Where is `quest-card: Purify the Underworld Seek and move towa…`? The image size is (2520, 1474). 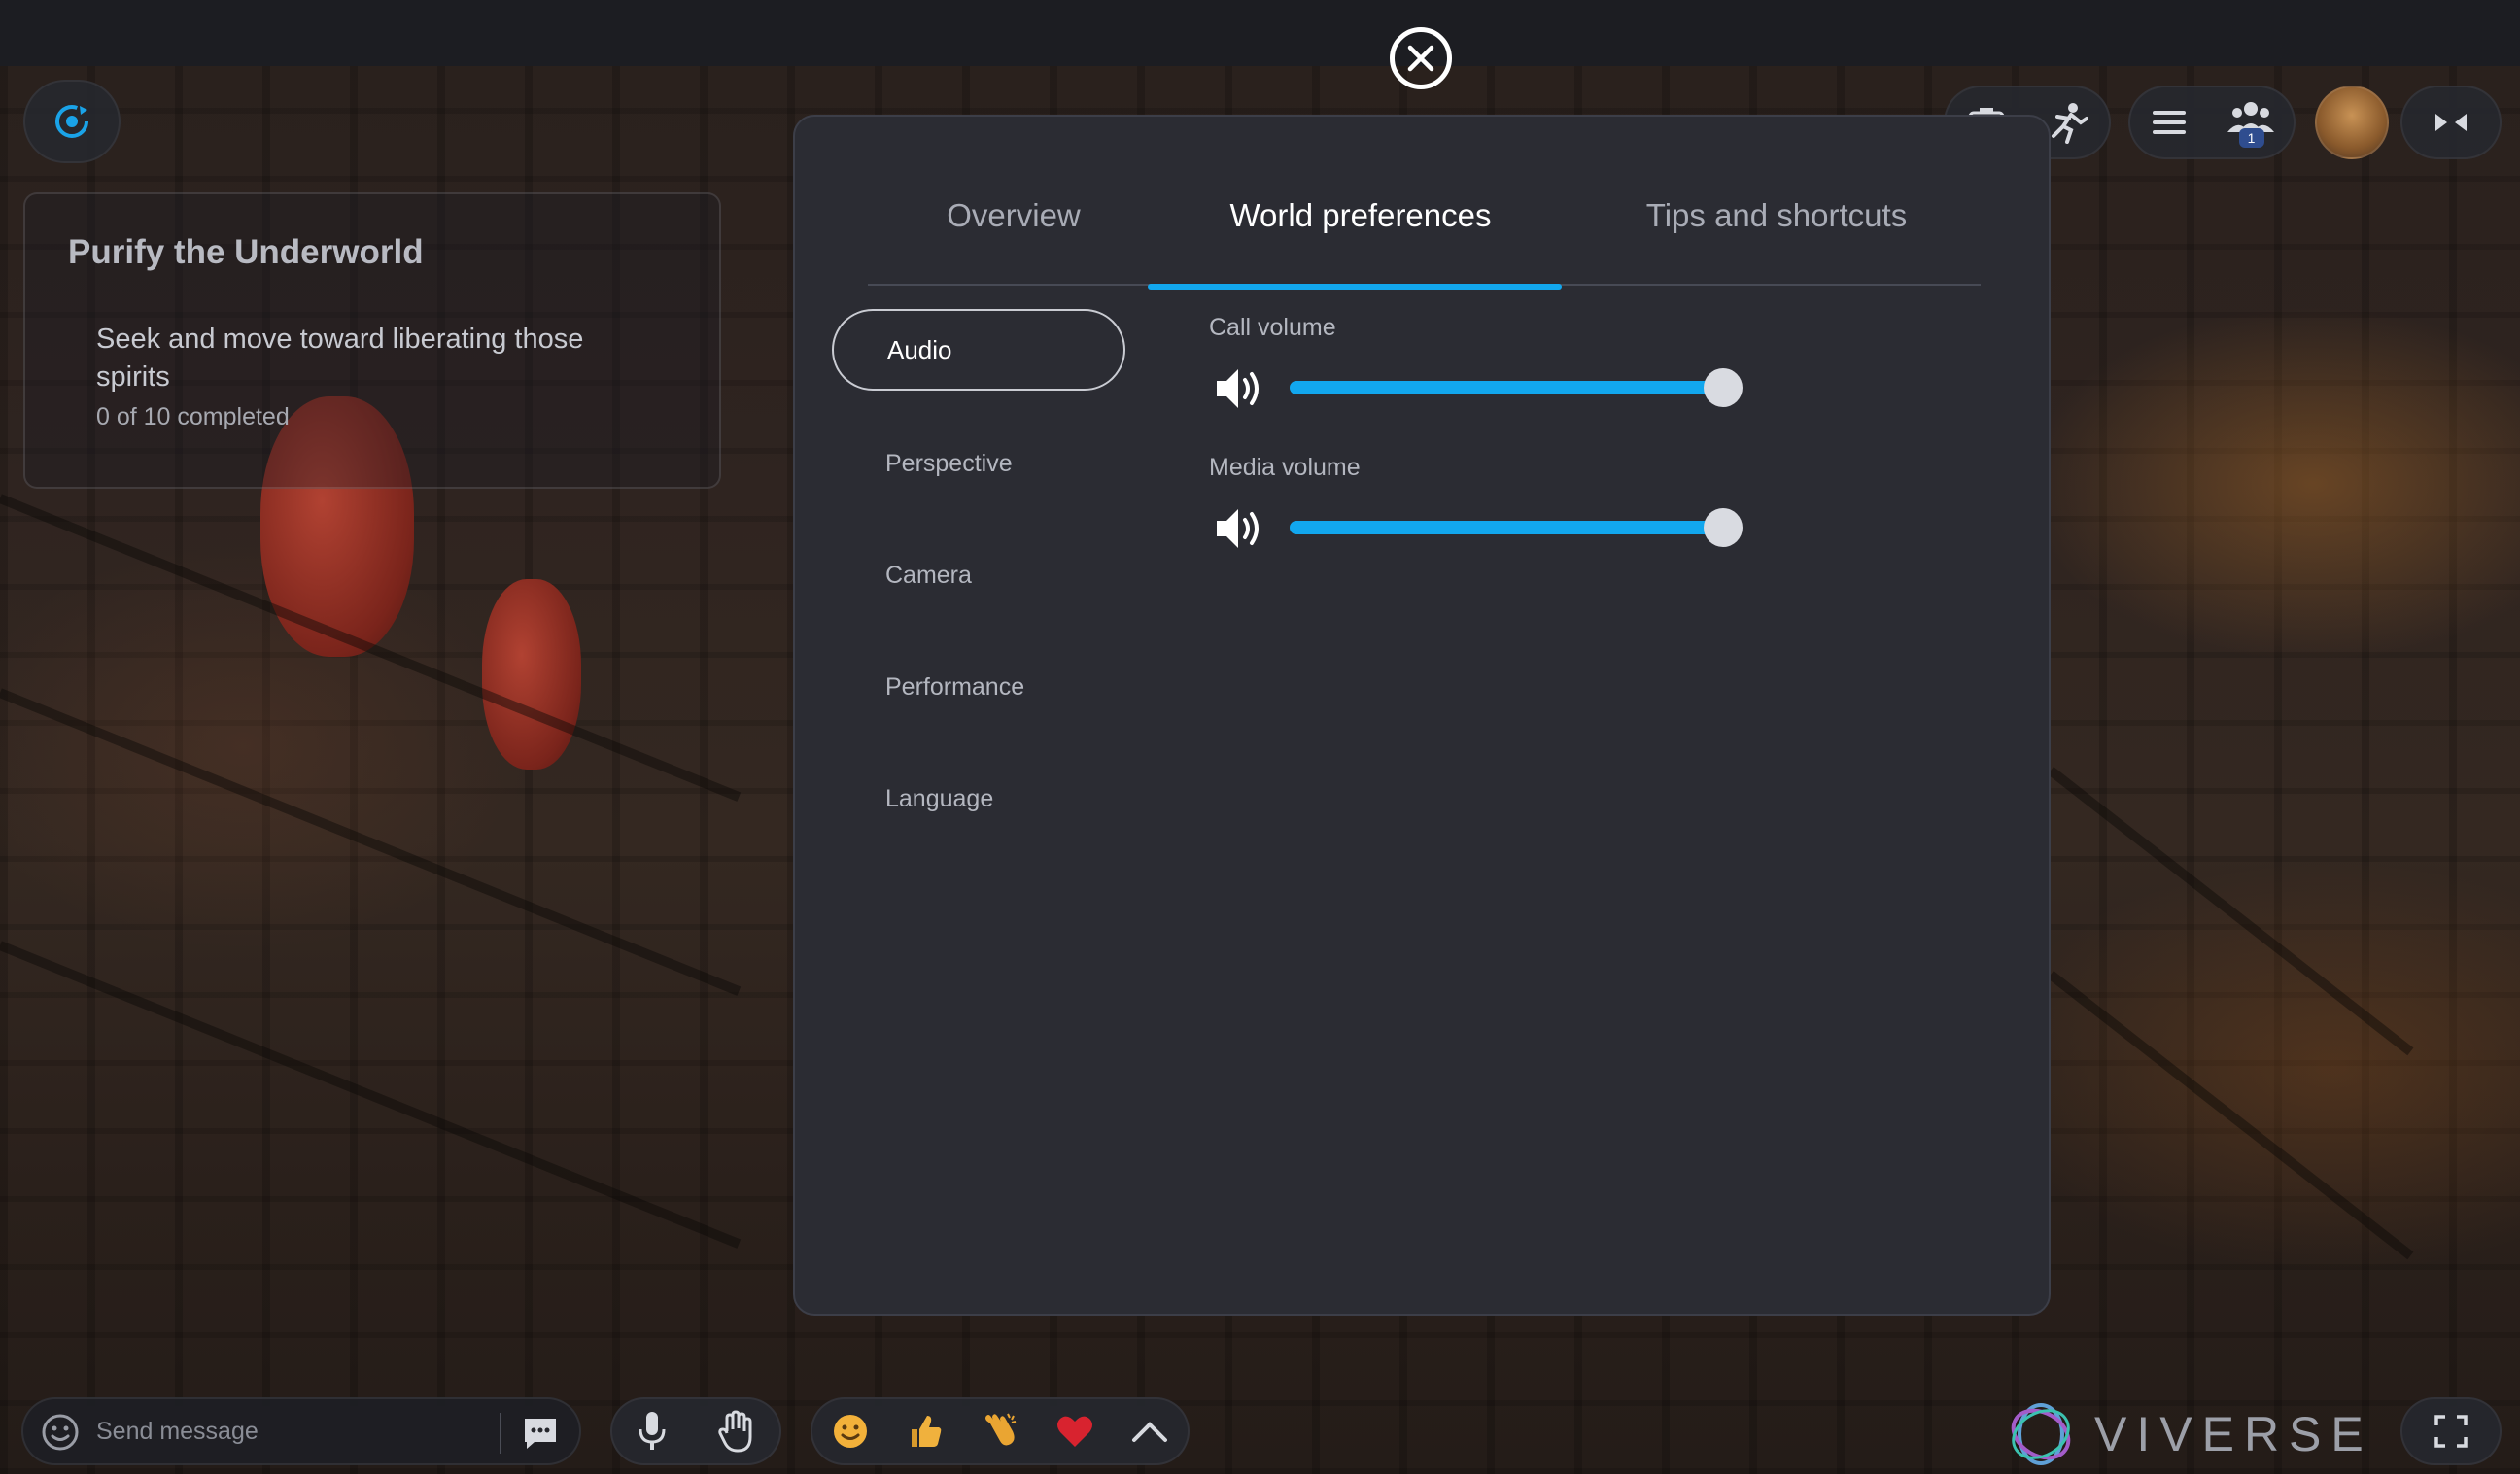 quest-card: Purify the Underworld Seek and move towa… is located at coordinates (372, 340).